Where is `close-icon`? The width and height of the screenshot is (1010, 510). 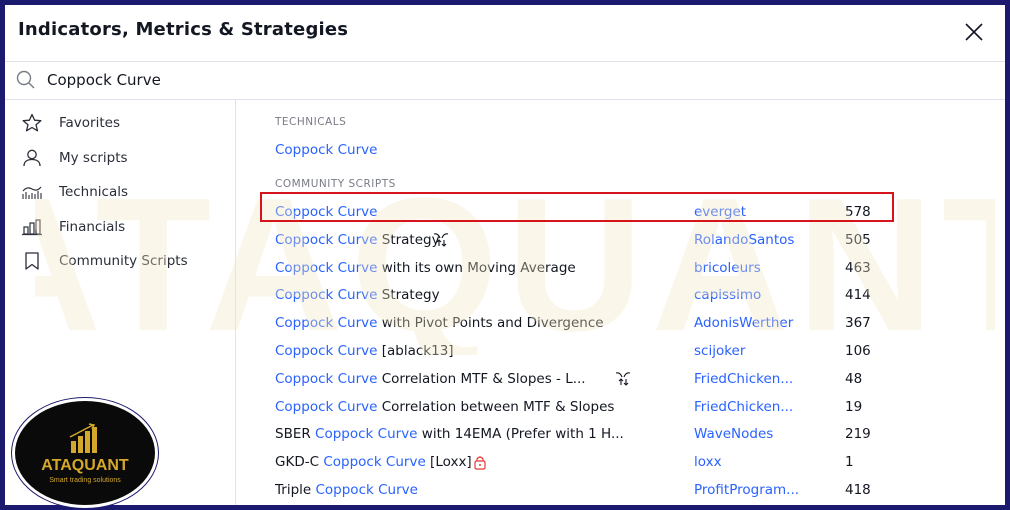
close-icon is located at coordinates (974, 32).